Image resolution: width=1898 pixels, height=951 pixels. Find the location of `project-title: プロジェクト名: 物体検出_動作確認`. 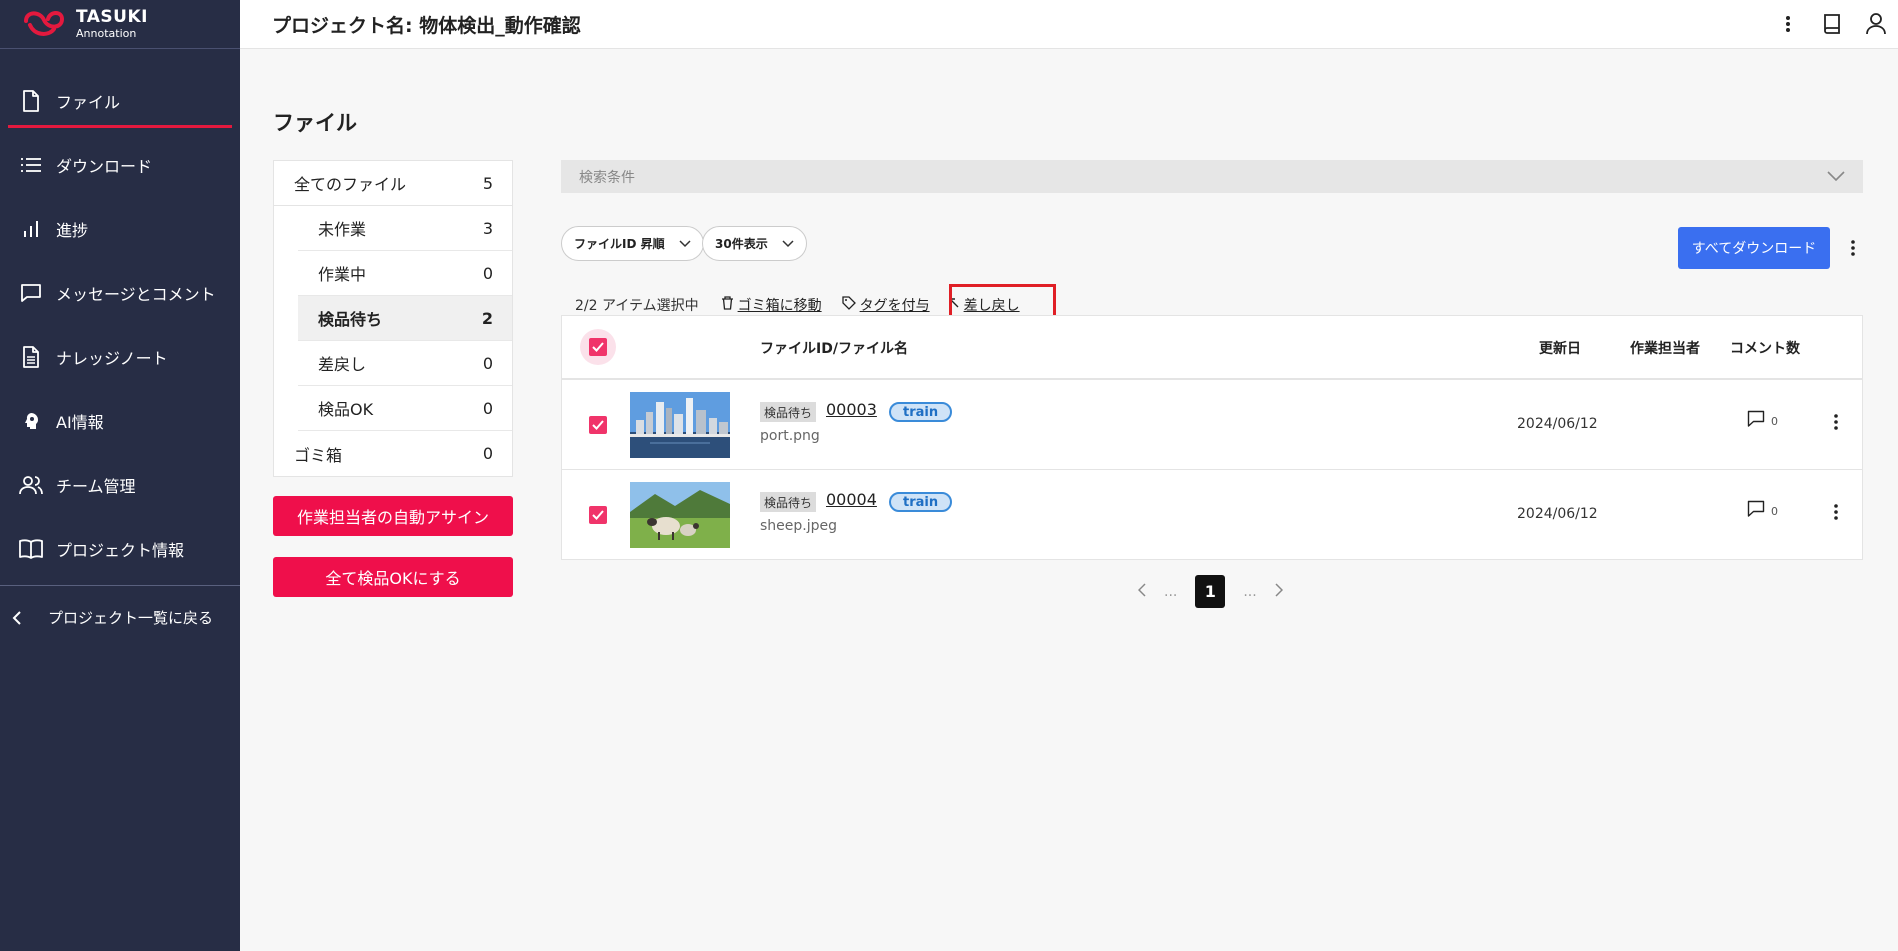

project-title: プロジェクト名: 物体検出_動作確認 is located at coordinates (426, 26).